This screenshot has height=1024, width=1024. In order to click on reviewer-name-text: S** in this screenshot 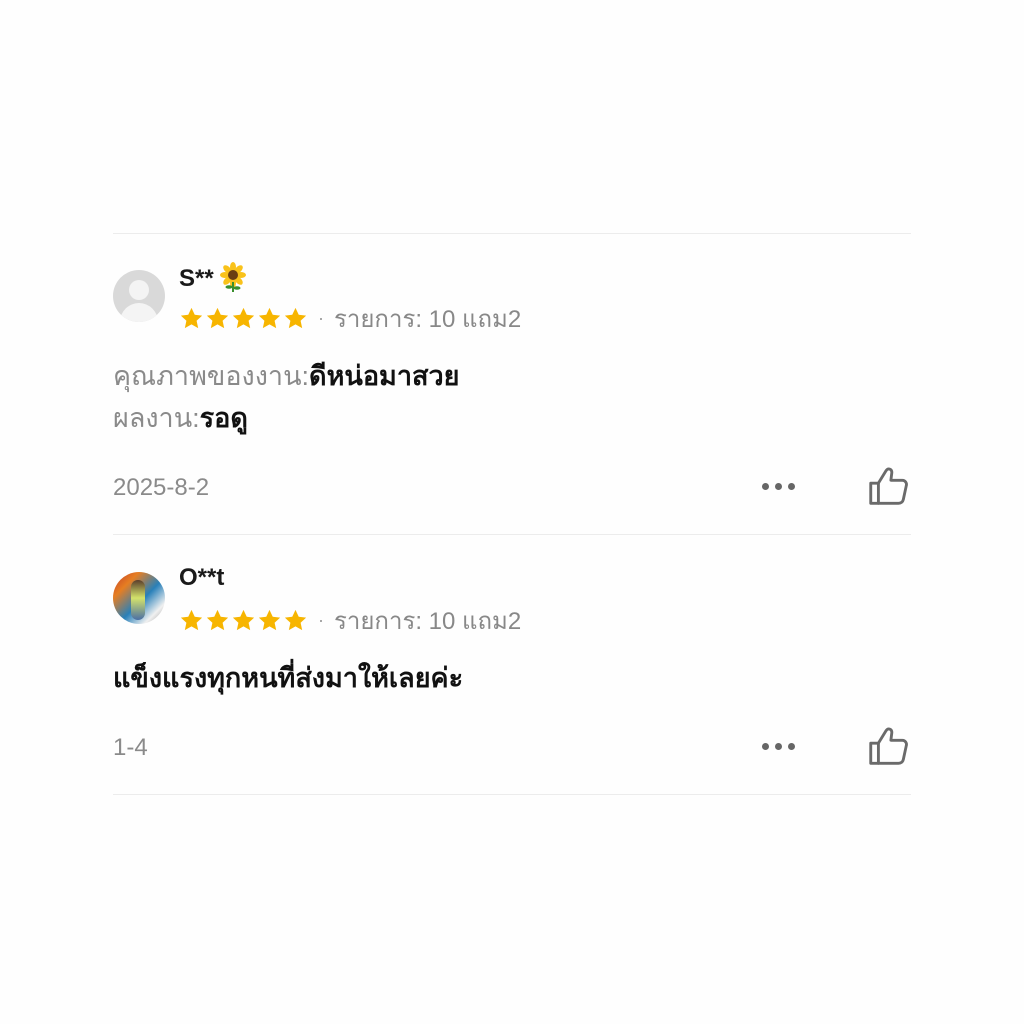, I will do `click(196, 278)`.